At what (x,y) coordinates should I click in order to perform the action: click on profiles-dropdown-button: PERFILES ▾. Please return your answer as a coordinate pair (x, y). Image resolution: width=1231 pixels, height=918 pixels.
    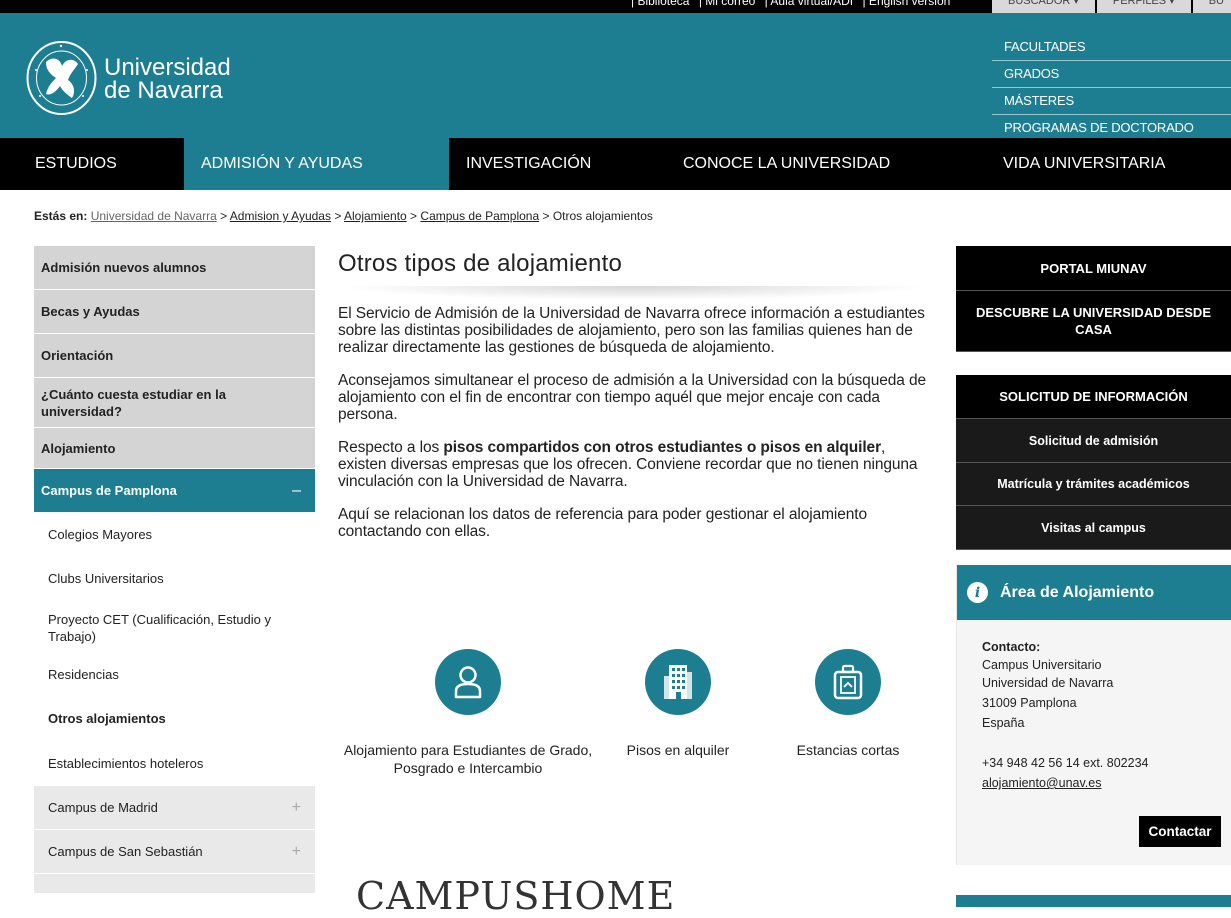
    Looking at the image, I should click on (1143, 6).